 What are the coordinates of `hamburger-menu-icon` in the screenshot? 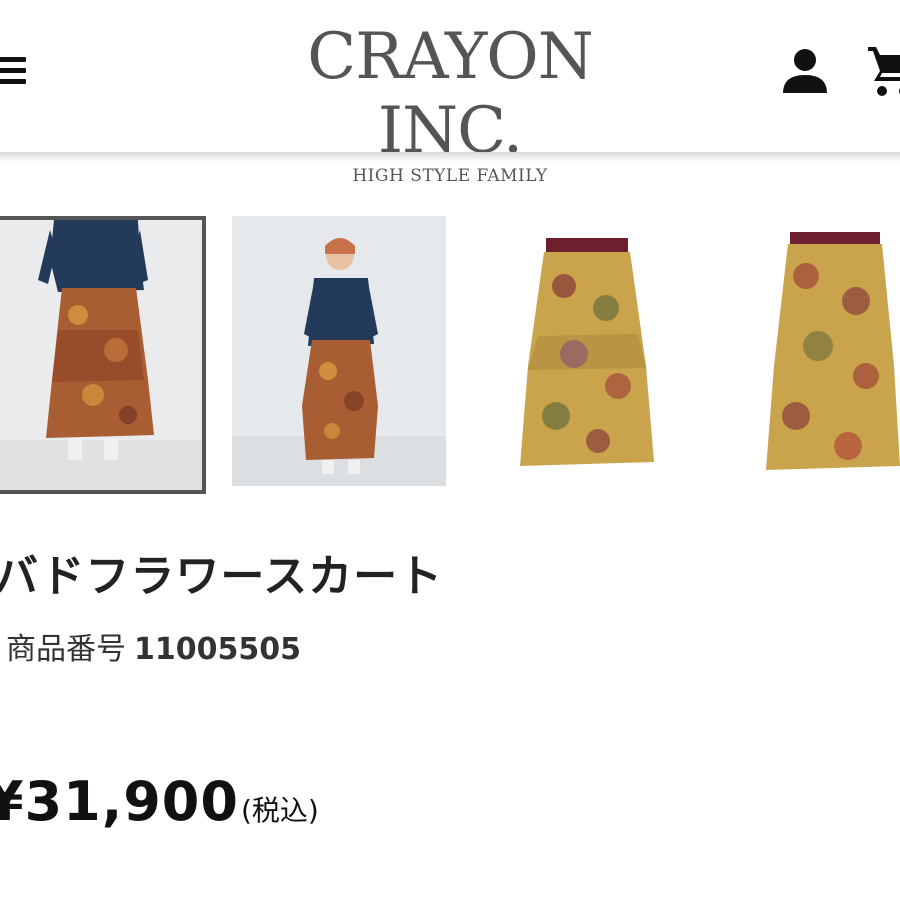 It's located at (13, 70).